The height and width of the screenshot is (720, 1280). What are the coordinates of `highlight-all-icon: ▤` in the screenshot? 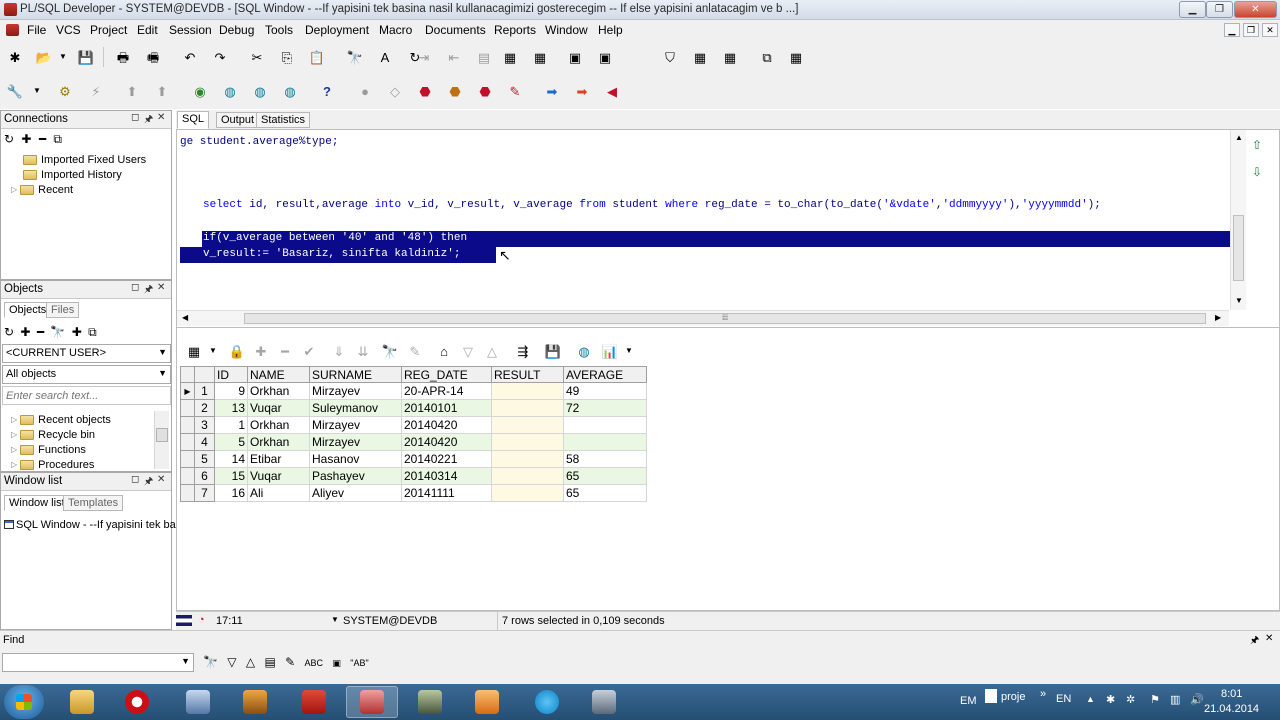 It's located at (269, 662).